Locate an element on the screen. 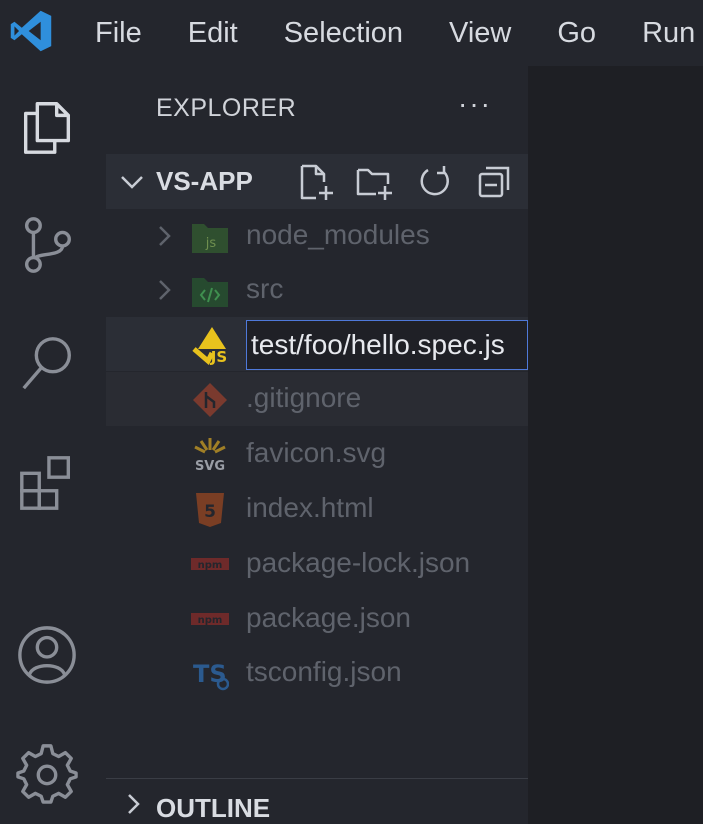  settings-gear-icon is located at coordinates (47, 773).